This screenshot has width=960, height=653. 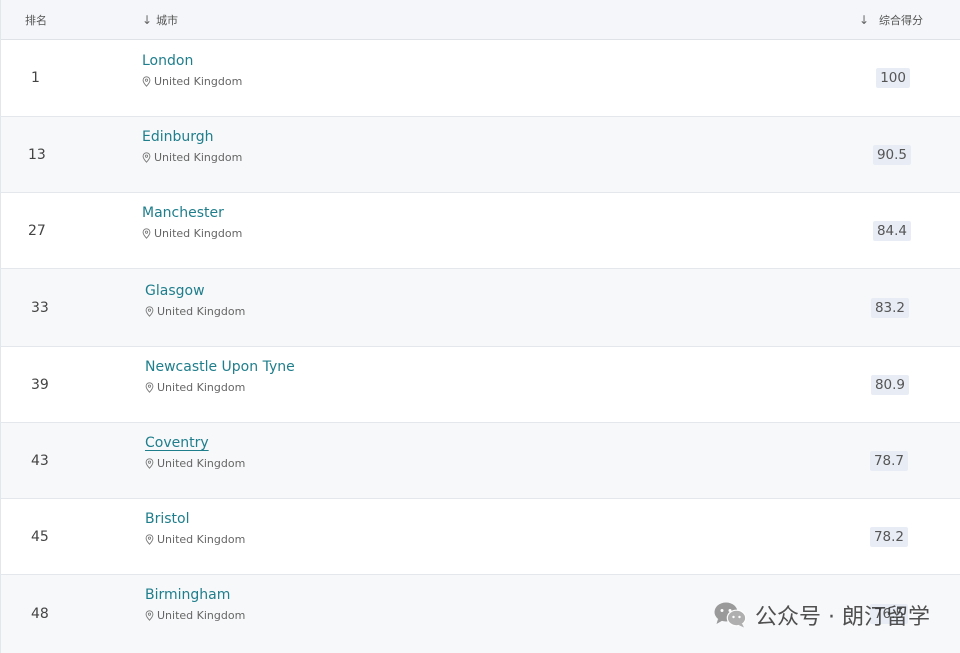 I want to click on score-header-label: 综合得分, so click(x=901, y=20).